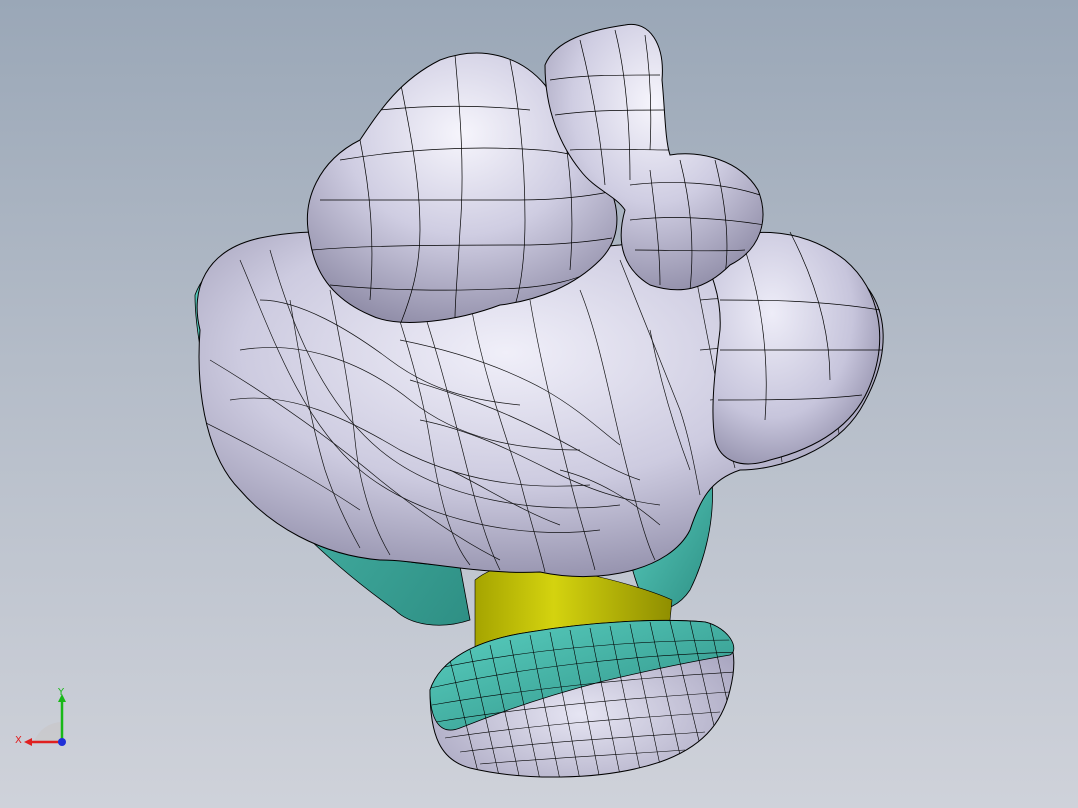  What do you see at coordinates (18, 740) in the screenshot?
I see `x-axis-label: X` at bounding box center [18, 740].